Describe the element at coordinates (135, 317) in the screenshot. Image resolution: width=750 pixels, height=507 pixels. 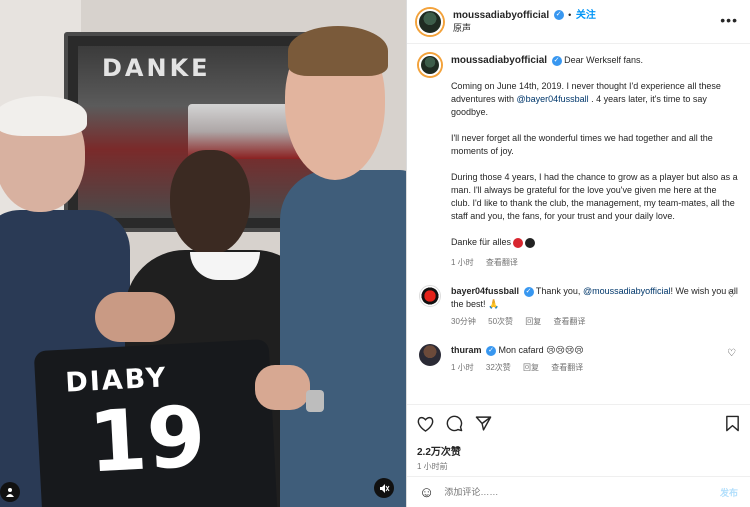
I see `handshake` at that location.